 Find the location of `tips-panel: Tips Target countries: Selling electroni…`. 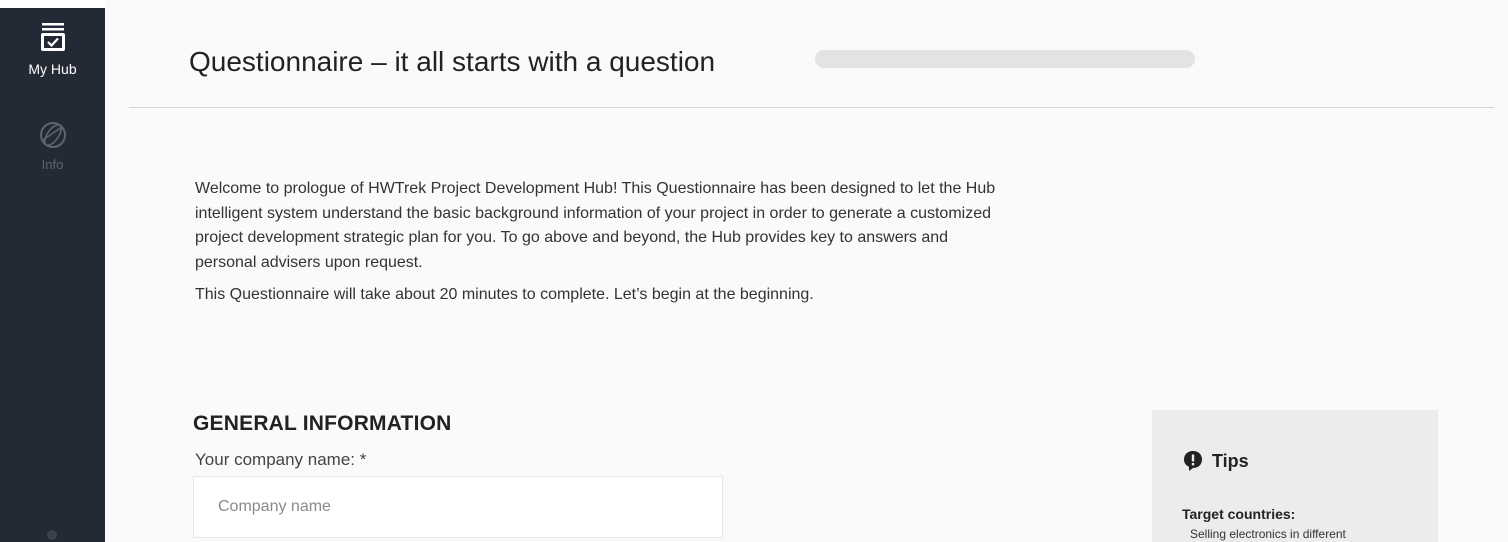

tips-panel: Tips Target countries: Selling electroni… is located at coordinates (1295, 476).